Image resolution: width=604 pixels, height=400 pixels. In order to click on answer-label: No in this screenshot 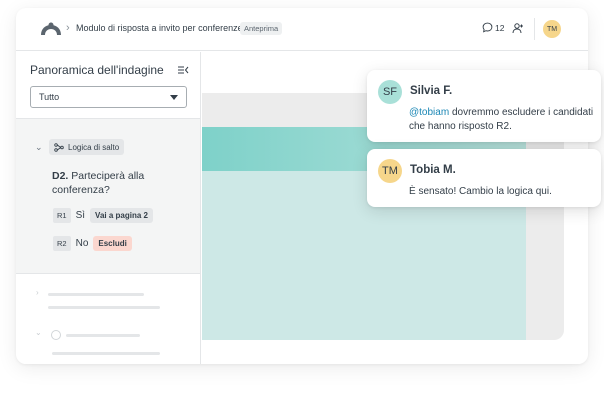, I will do `click(82, 243)`.